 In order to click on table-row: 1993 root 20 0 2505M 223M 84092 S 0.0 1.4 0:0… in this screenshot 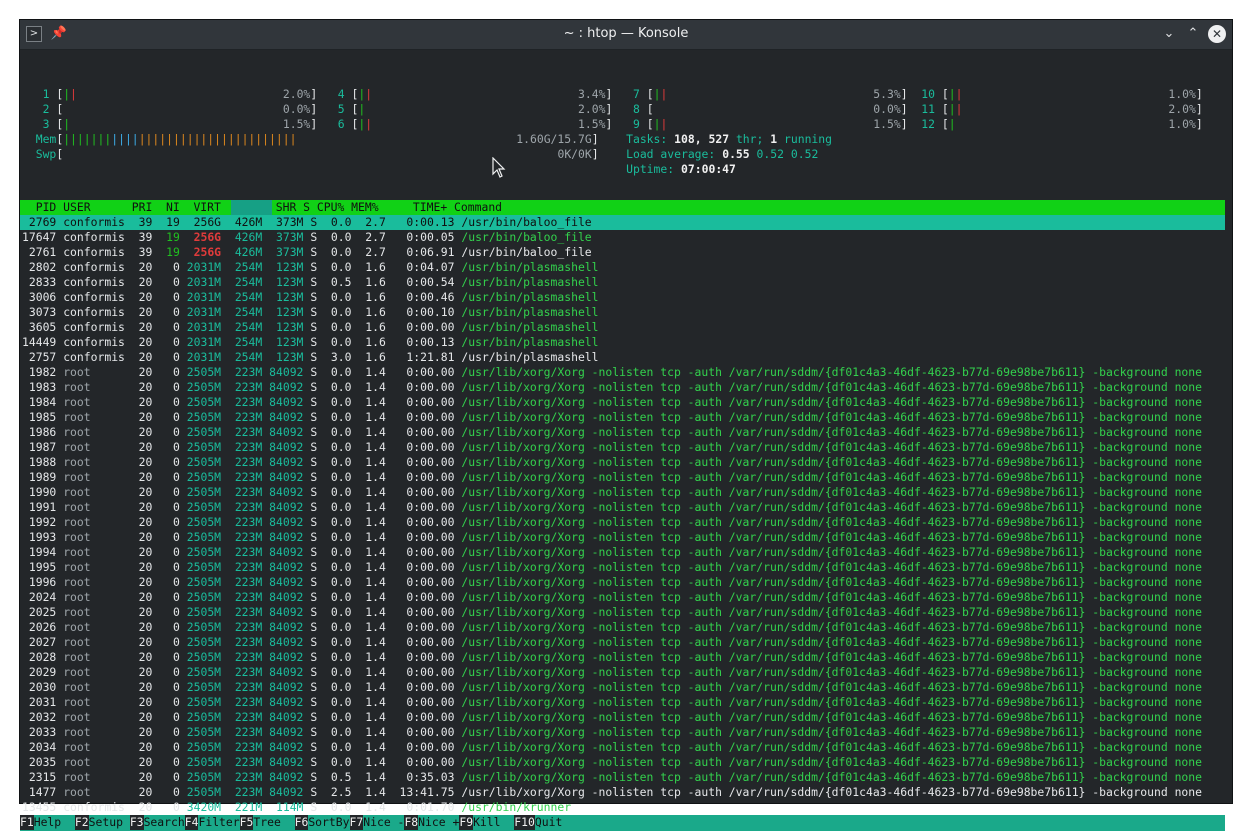, I will do `click(622, 537)`.